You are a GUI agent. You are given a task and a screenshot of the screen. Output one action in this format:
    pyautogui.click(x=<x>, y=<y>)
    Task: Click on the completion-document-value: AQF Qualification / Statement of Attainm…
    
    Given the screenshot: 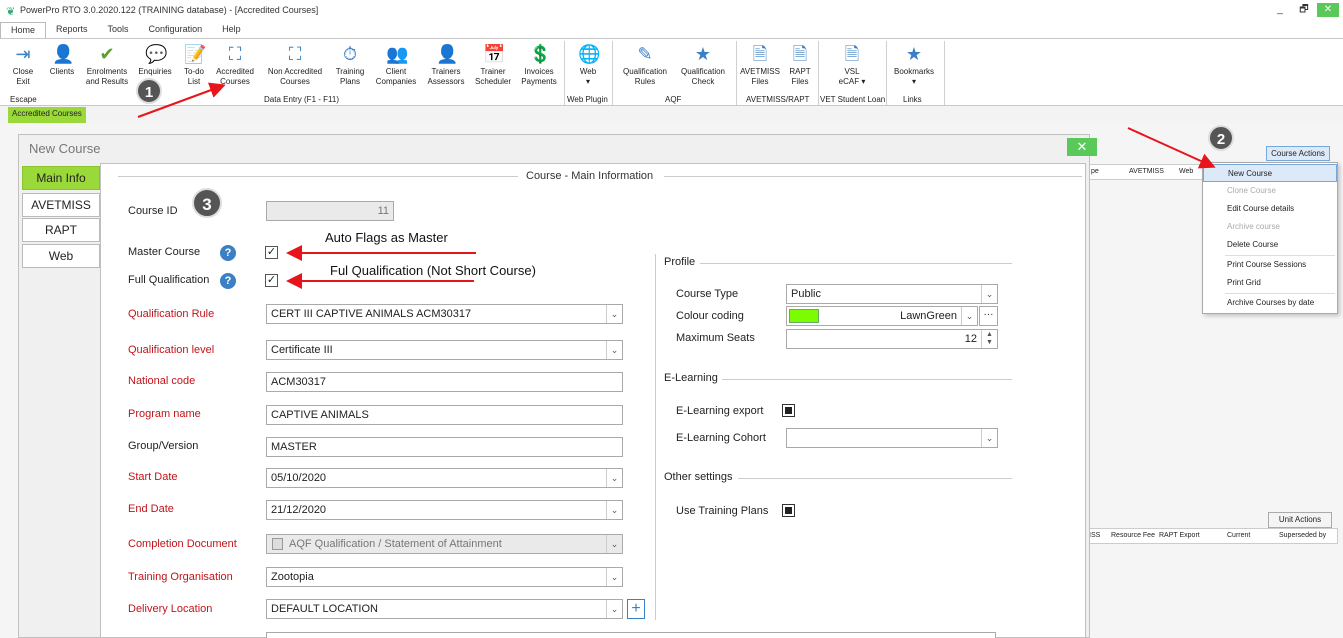 What is the action you would take?
    pyautogui.click(x=395, y=544)
    